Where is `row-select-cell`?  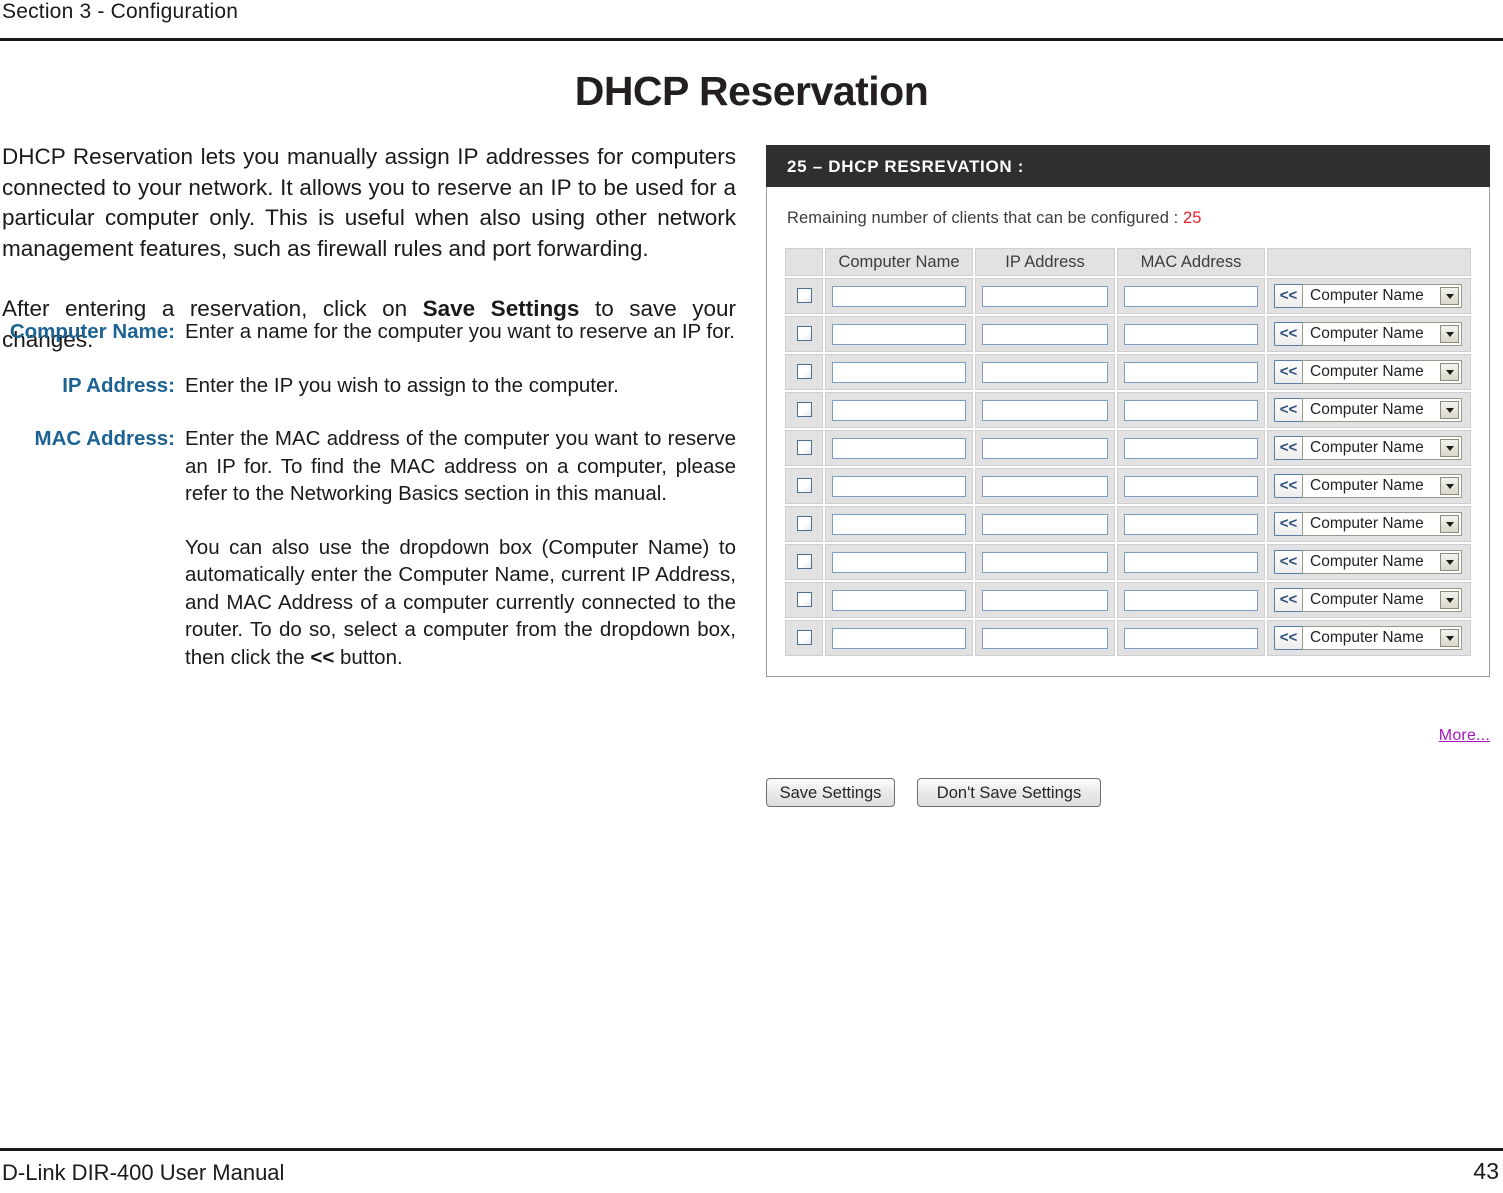 row-select-cell is located at coordinates (804, 600).